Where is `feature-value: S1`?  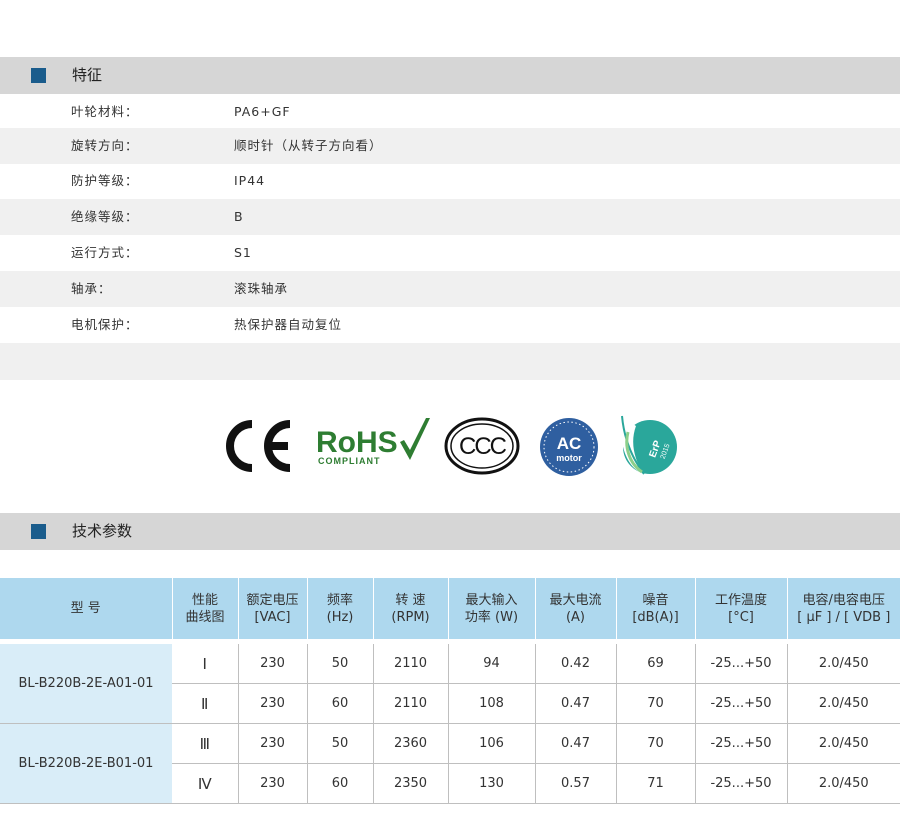
feature-value: S1 is located at coordinates (243, 252).